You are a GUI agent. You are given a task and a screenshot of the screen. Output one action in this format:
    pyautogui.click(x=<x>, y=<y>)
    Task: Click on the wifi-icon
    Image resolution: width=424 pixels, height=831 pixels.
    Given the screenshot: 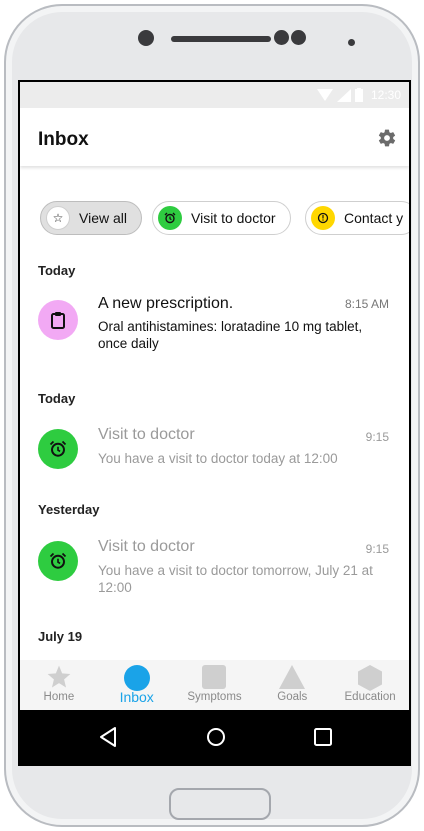 What is the action you would take?
    pyautogui.click(x=324, y=95)
    